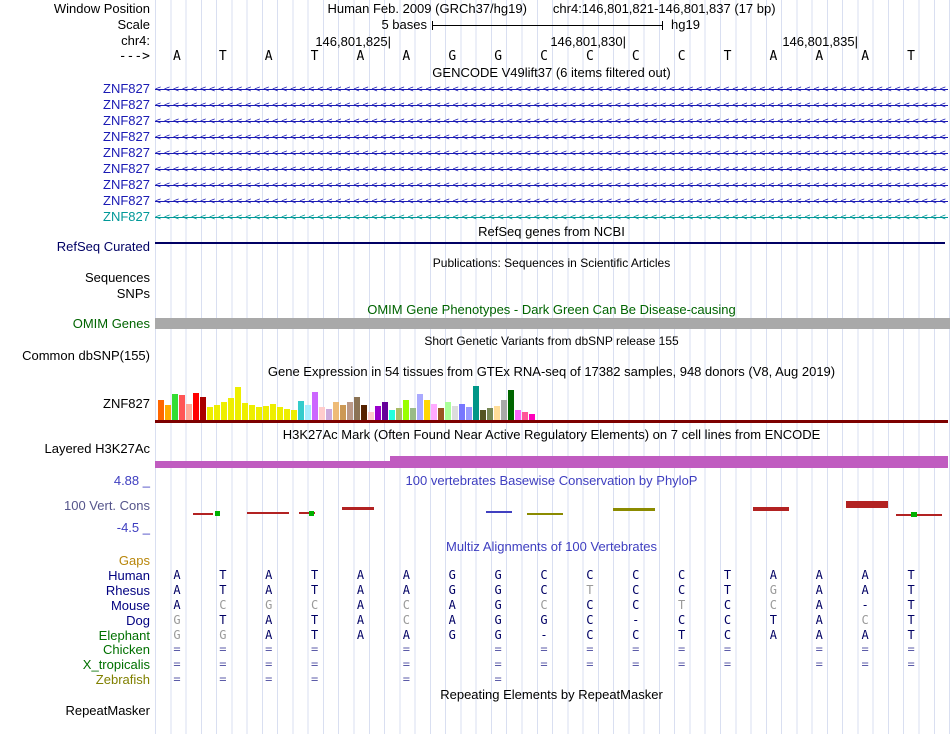  Describe the element at coordinates (75, 576) in the screenshot. I see `species-label: Human` at that location.